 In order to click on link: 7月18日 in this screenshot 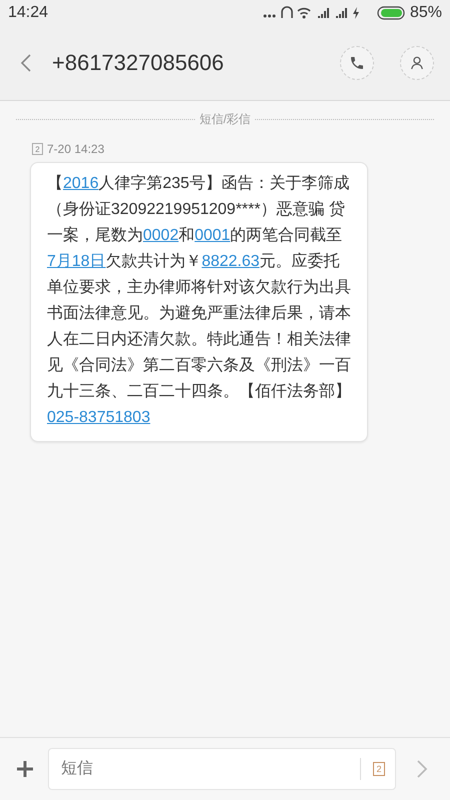, I will do `click(76, 261)`.